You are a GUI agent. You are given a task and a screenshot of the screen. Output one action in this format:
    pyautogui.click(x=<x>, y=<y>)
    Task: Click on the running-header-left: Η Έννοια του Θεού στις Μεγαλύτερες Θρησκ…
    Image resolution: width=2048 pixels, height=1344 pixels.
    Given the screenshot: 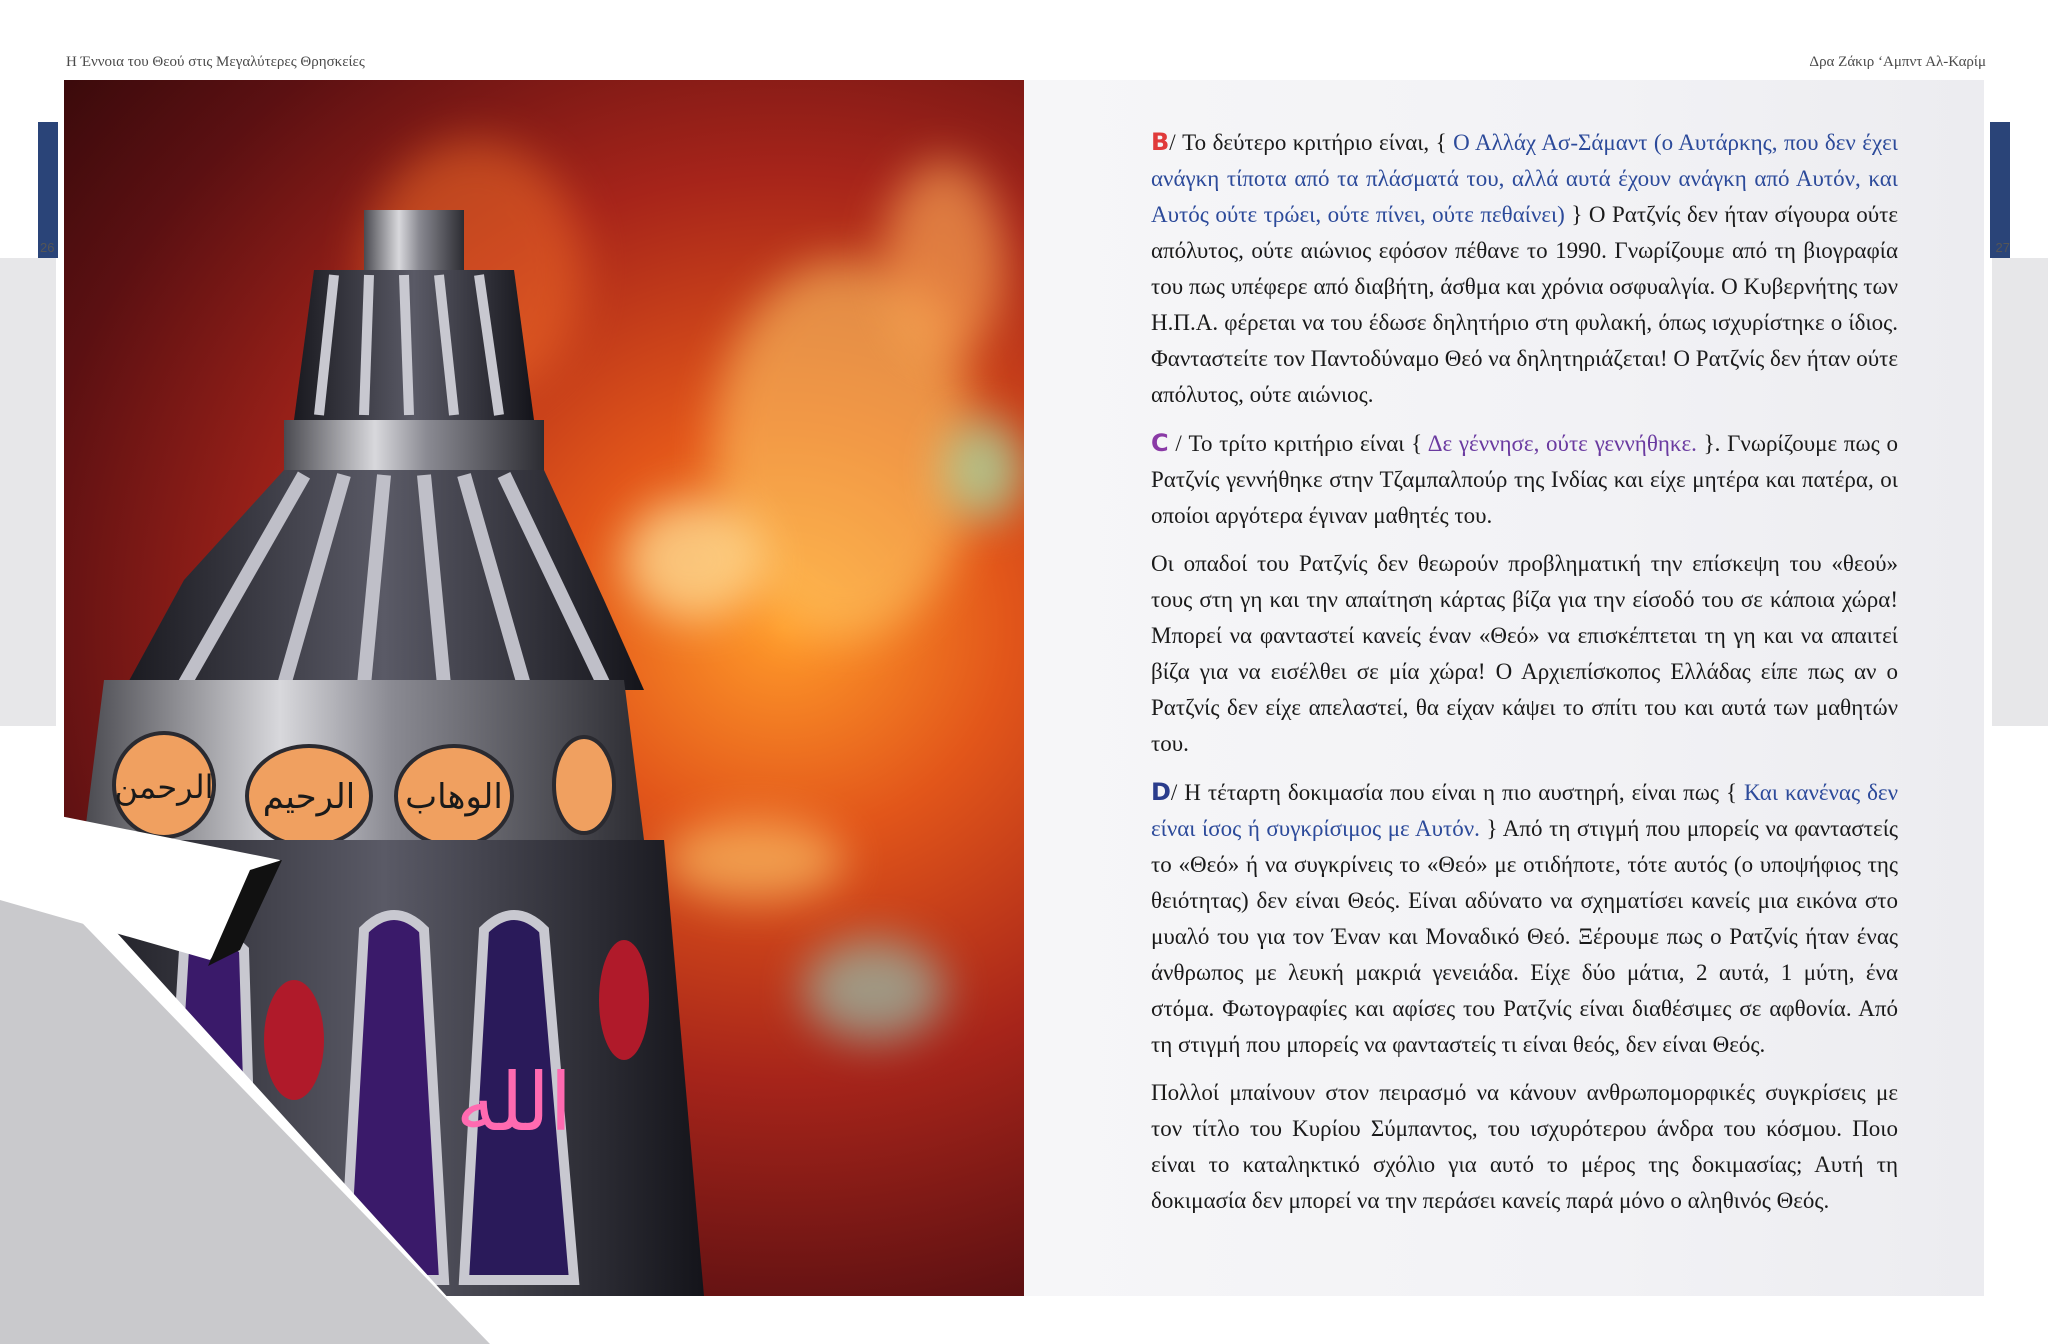 What is the action you would take?
    pyautogui.click(x=215, y=62)
    